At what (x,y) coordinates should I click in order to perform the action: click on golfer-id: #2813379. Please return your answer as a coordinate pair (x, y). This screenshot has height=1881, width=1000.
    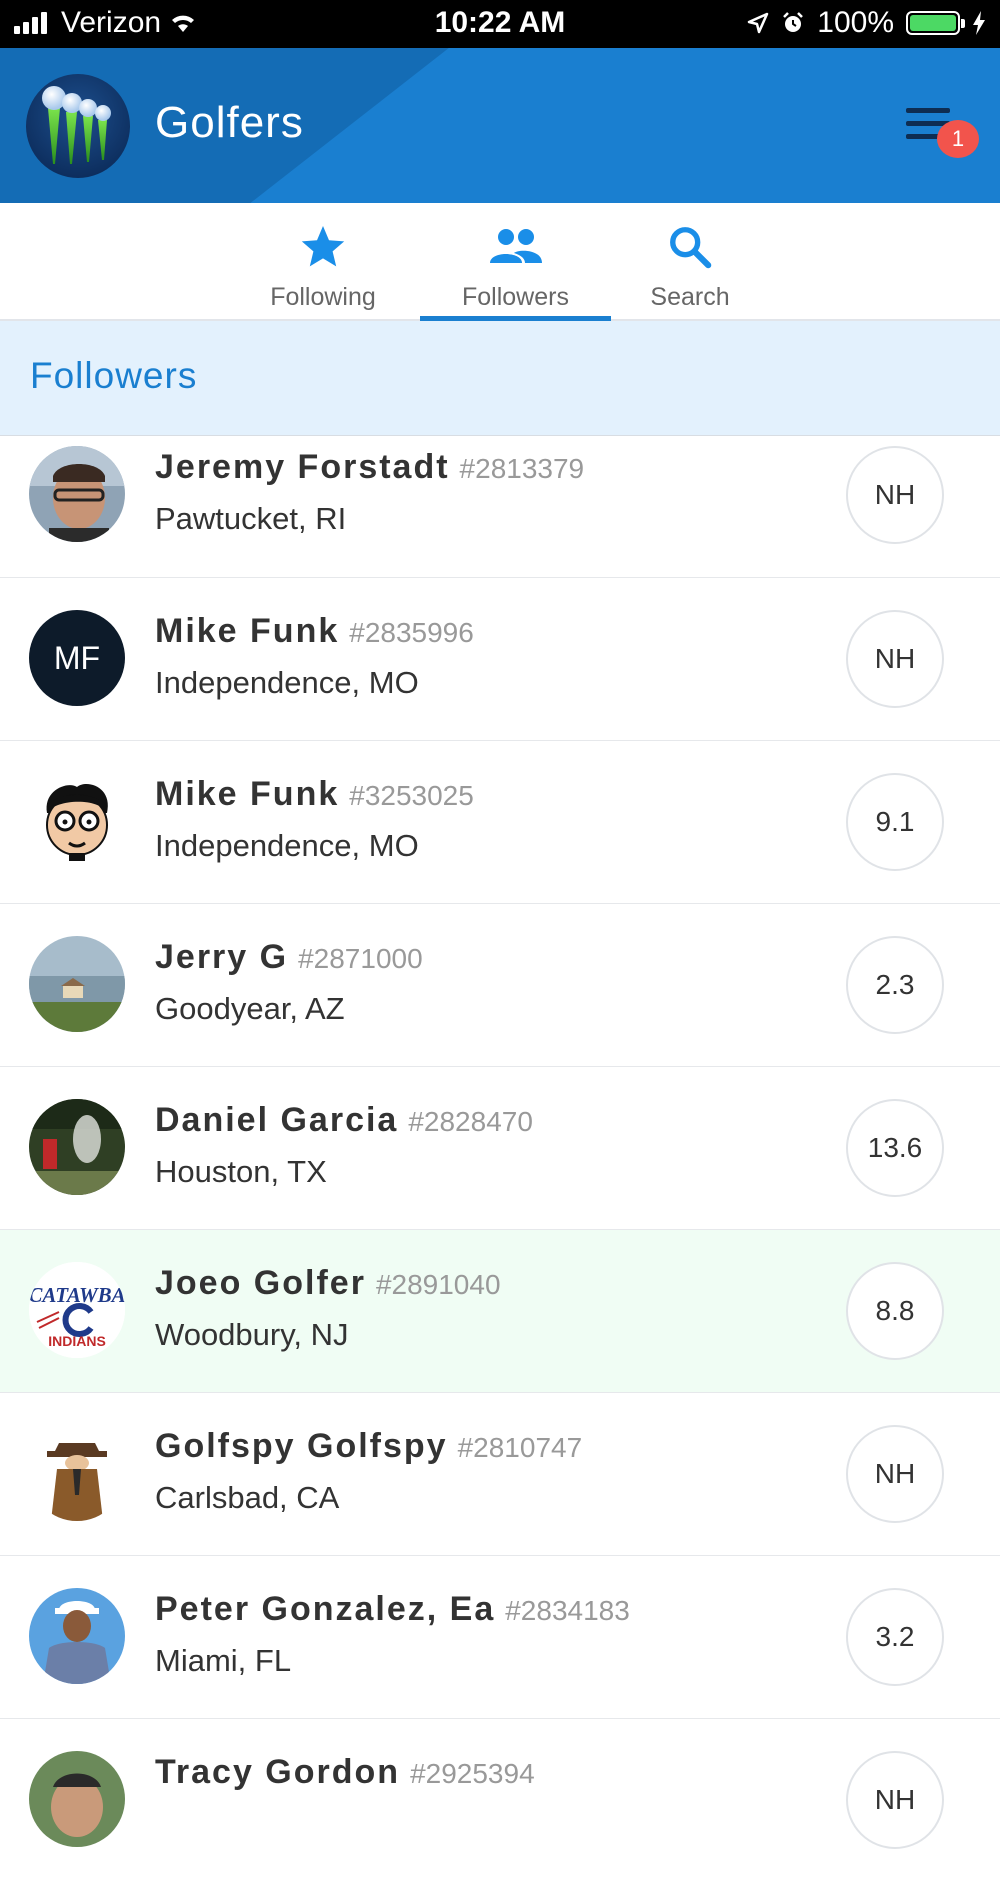
    Looking at the image, I should click on (522, 468).